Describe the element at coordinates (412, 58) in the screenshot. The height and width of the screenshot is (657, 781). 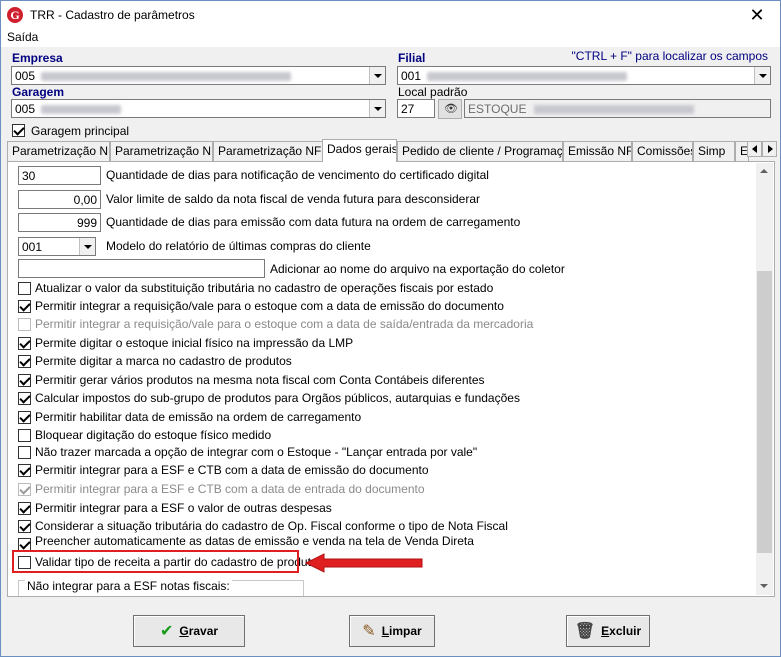
I see `filial-label: Filial` at that location.